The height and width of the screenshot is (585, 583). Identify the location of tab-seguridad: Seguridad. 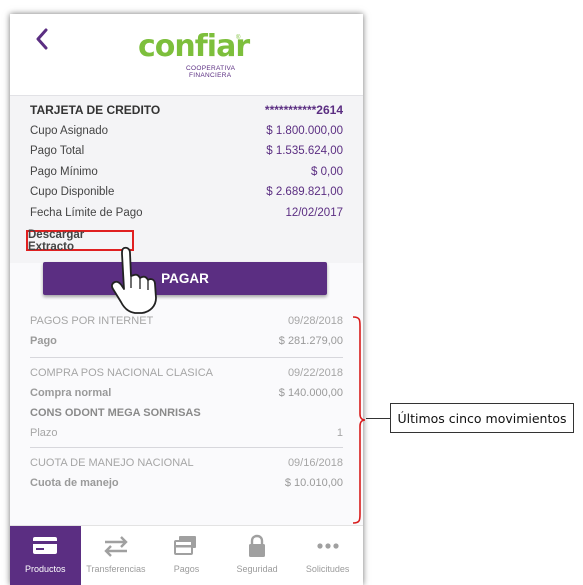
(257, 555).